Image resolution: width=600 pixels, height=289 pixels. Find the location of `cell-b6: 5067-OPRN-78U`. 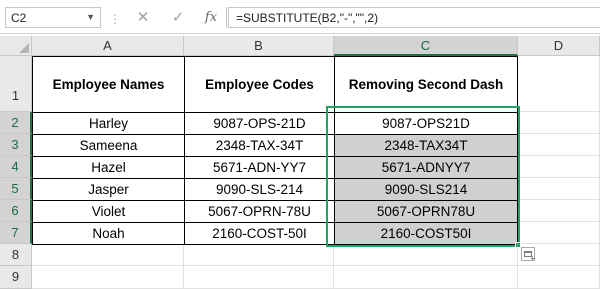

cell-b6: 5067-OPRN-78U is located at coordinates (259, 211).